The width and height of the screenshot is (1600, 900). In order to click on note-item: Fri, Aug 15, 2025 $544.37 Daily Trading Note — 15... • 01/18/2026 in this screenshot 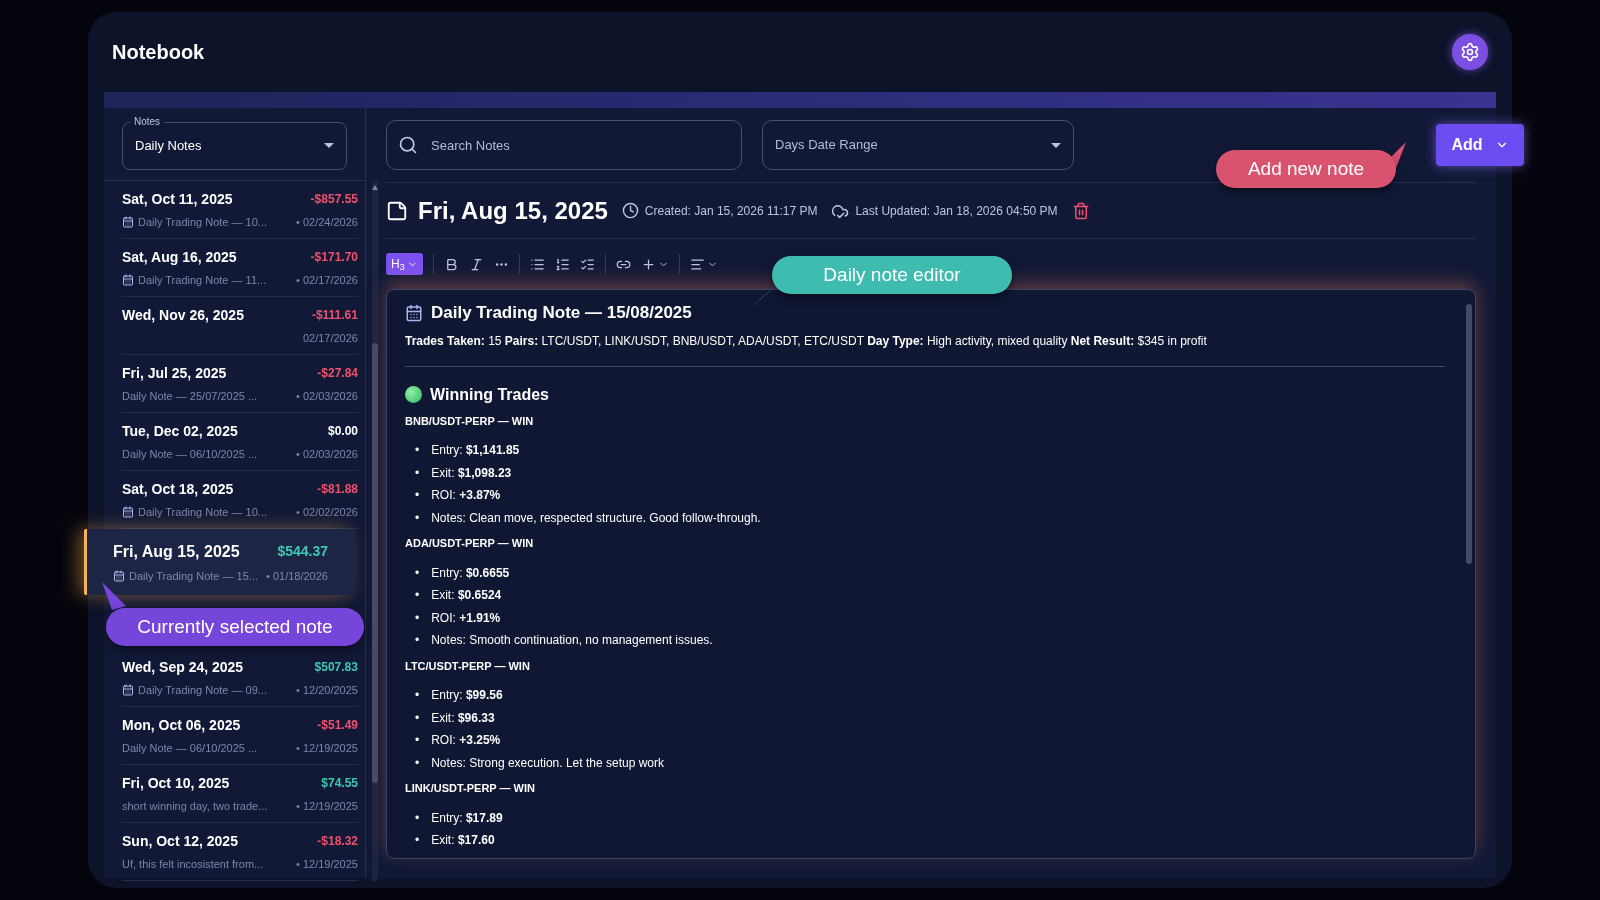, I will do `click(219, 562)`.